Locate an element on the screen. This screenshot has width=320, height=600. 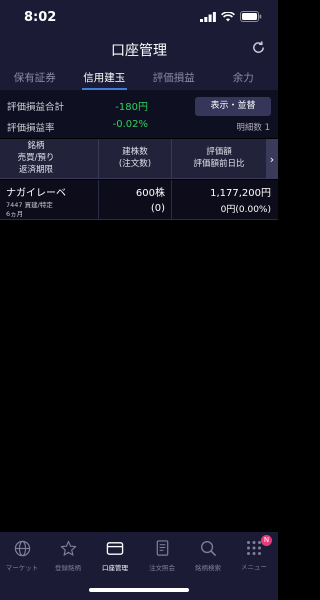
header-stock-name: 銘柄 is located at coordinates (36, 146).